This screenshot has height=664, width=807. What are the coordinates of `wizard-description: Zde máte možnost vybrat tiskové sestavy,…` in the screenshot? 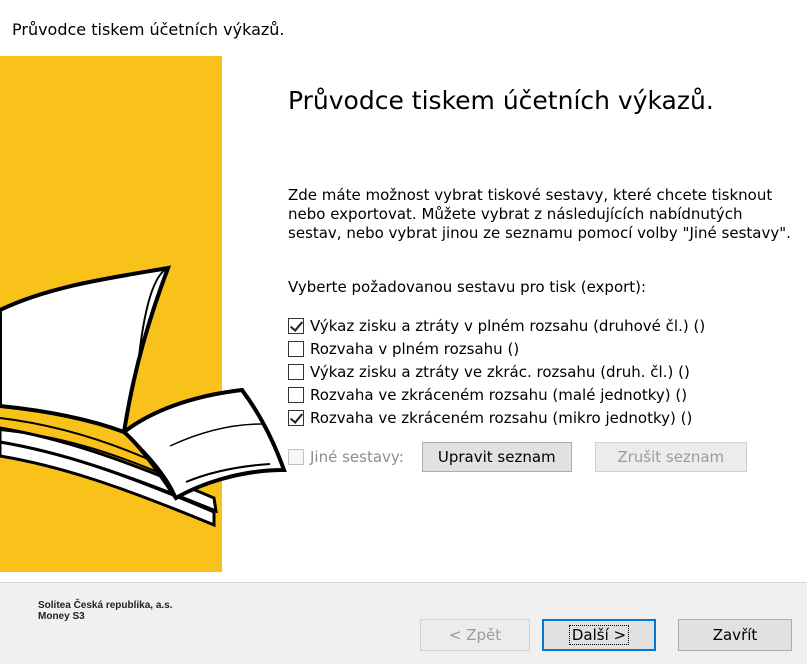 It's located at (539, 214).